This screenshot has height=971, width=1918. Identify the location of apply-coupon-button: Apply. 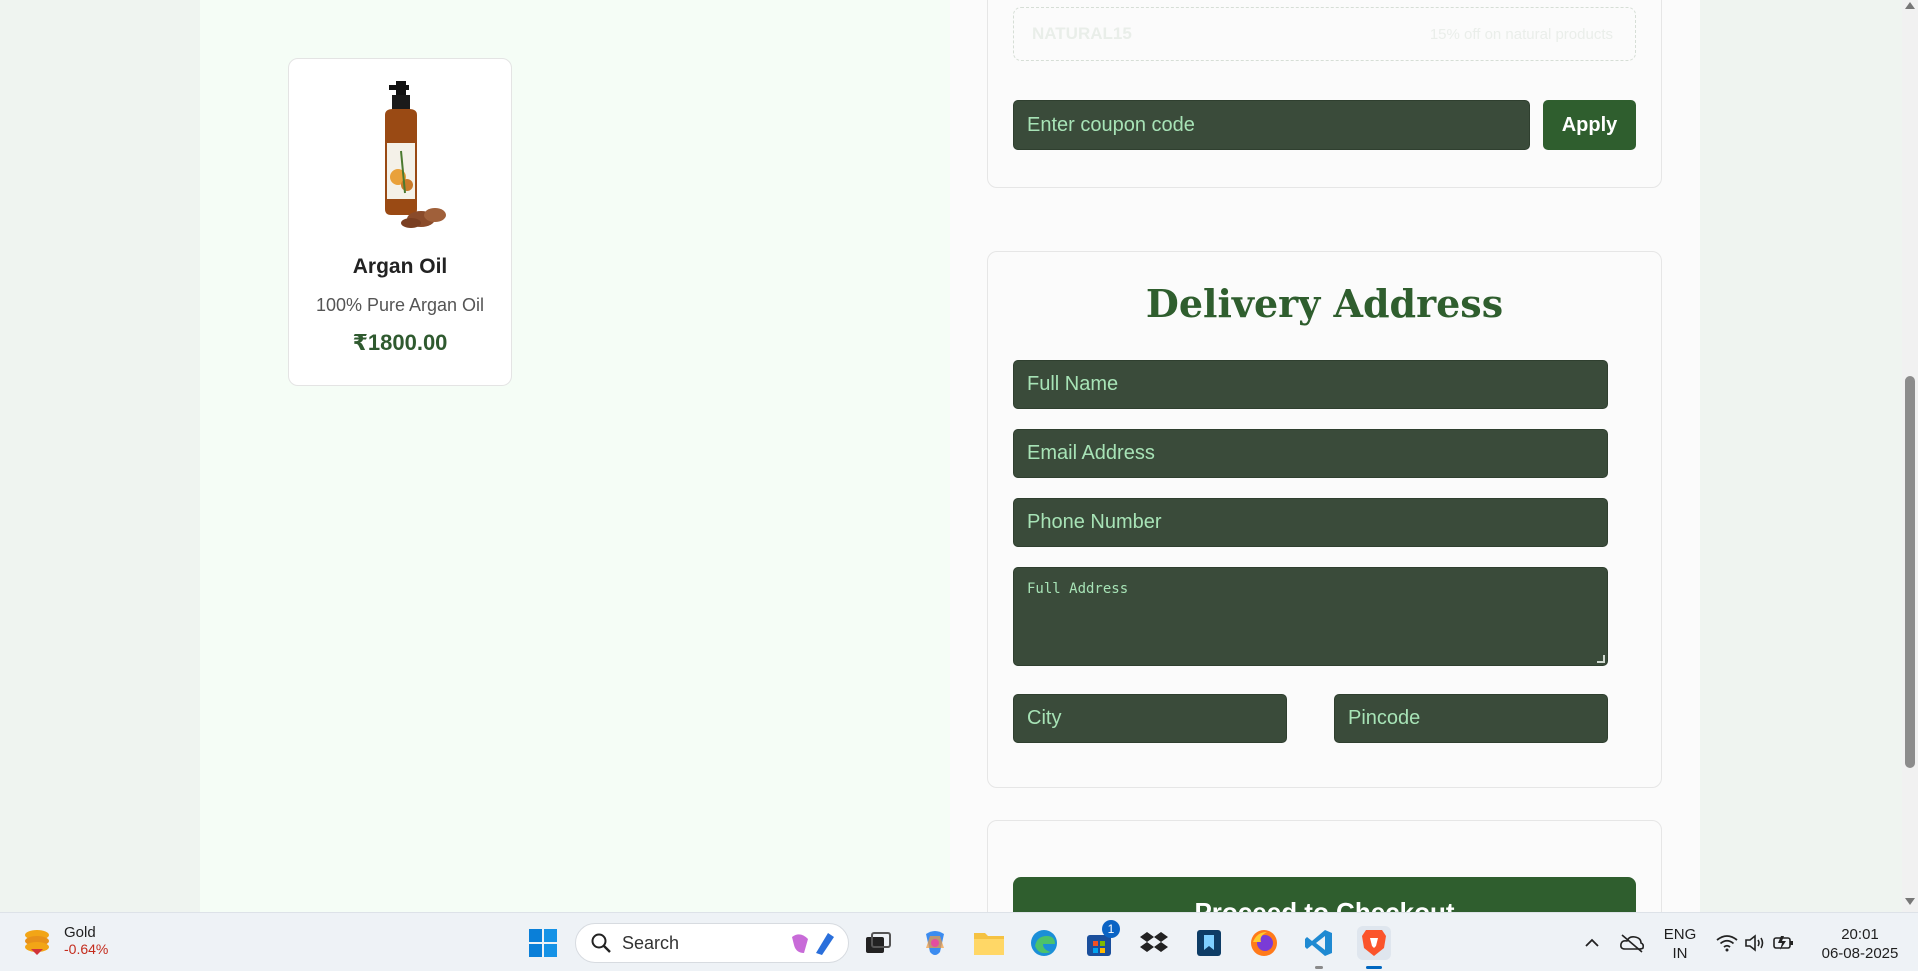
(1589, 125).